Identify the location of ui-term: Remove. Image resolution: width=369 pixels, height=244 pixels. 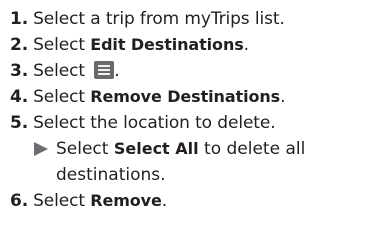
(126, 200).